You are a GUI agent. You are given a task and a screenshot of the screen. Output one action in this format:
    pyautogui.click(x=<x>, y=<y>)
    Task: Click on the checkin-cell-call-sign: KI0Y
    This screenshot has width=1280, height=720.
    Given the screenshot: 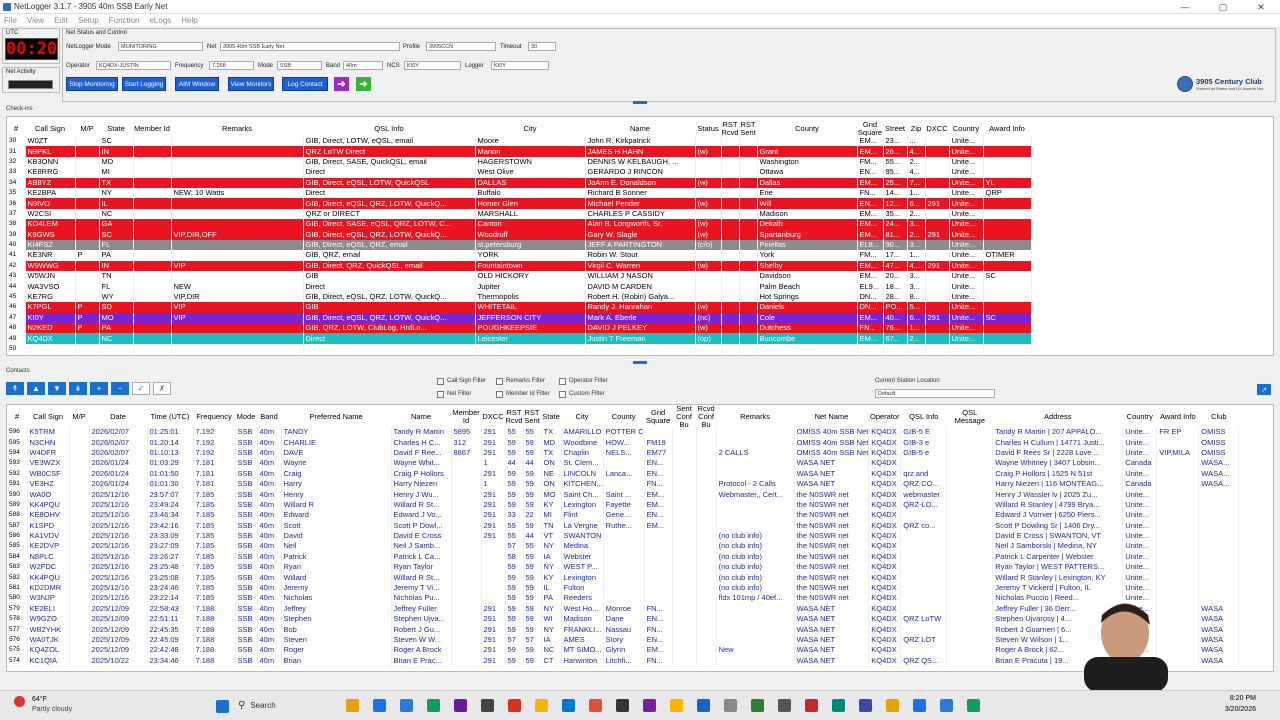 What is the action you would take?
    pyautogui.click(x=50, y=318)
    